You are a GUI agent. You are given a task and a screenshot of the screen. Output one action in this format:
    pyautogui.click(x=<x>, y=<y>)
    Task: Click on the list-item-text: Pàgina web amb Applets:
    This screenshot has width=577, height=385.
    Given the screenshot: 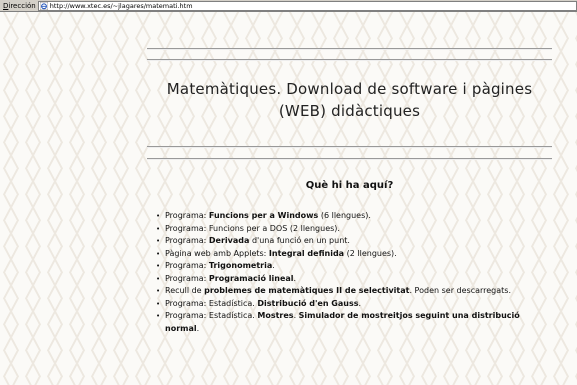 What is the action you would take?
    pyautogui.click(x=217, y=253)
    